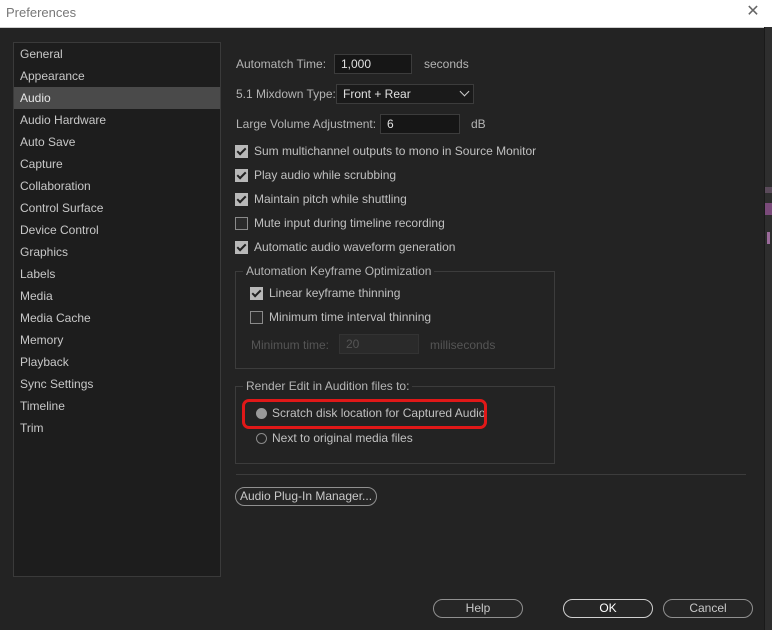 The width and height of the screenshot is (772, 630). I want to click on checkbox-label: Minimum time interval thinning, so click(350, 317).